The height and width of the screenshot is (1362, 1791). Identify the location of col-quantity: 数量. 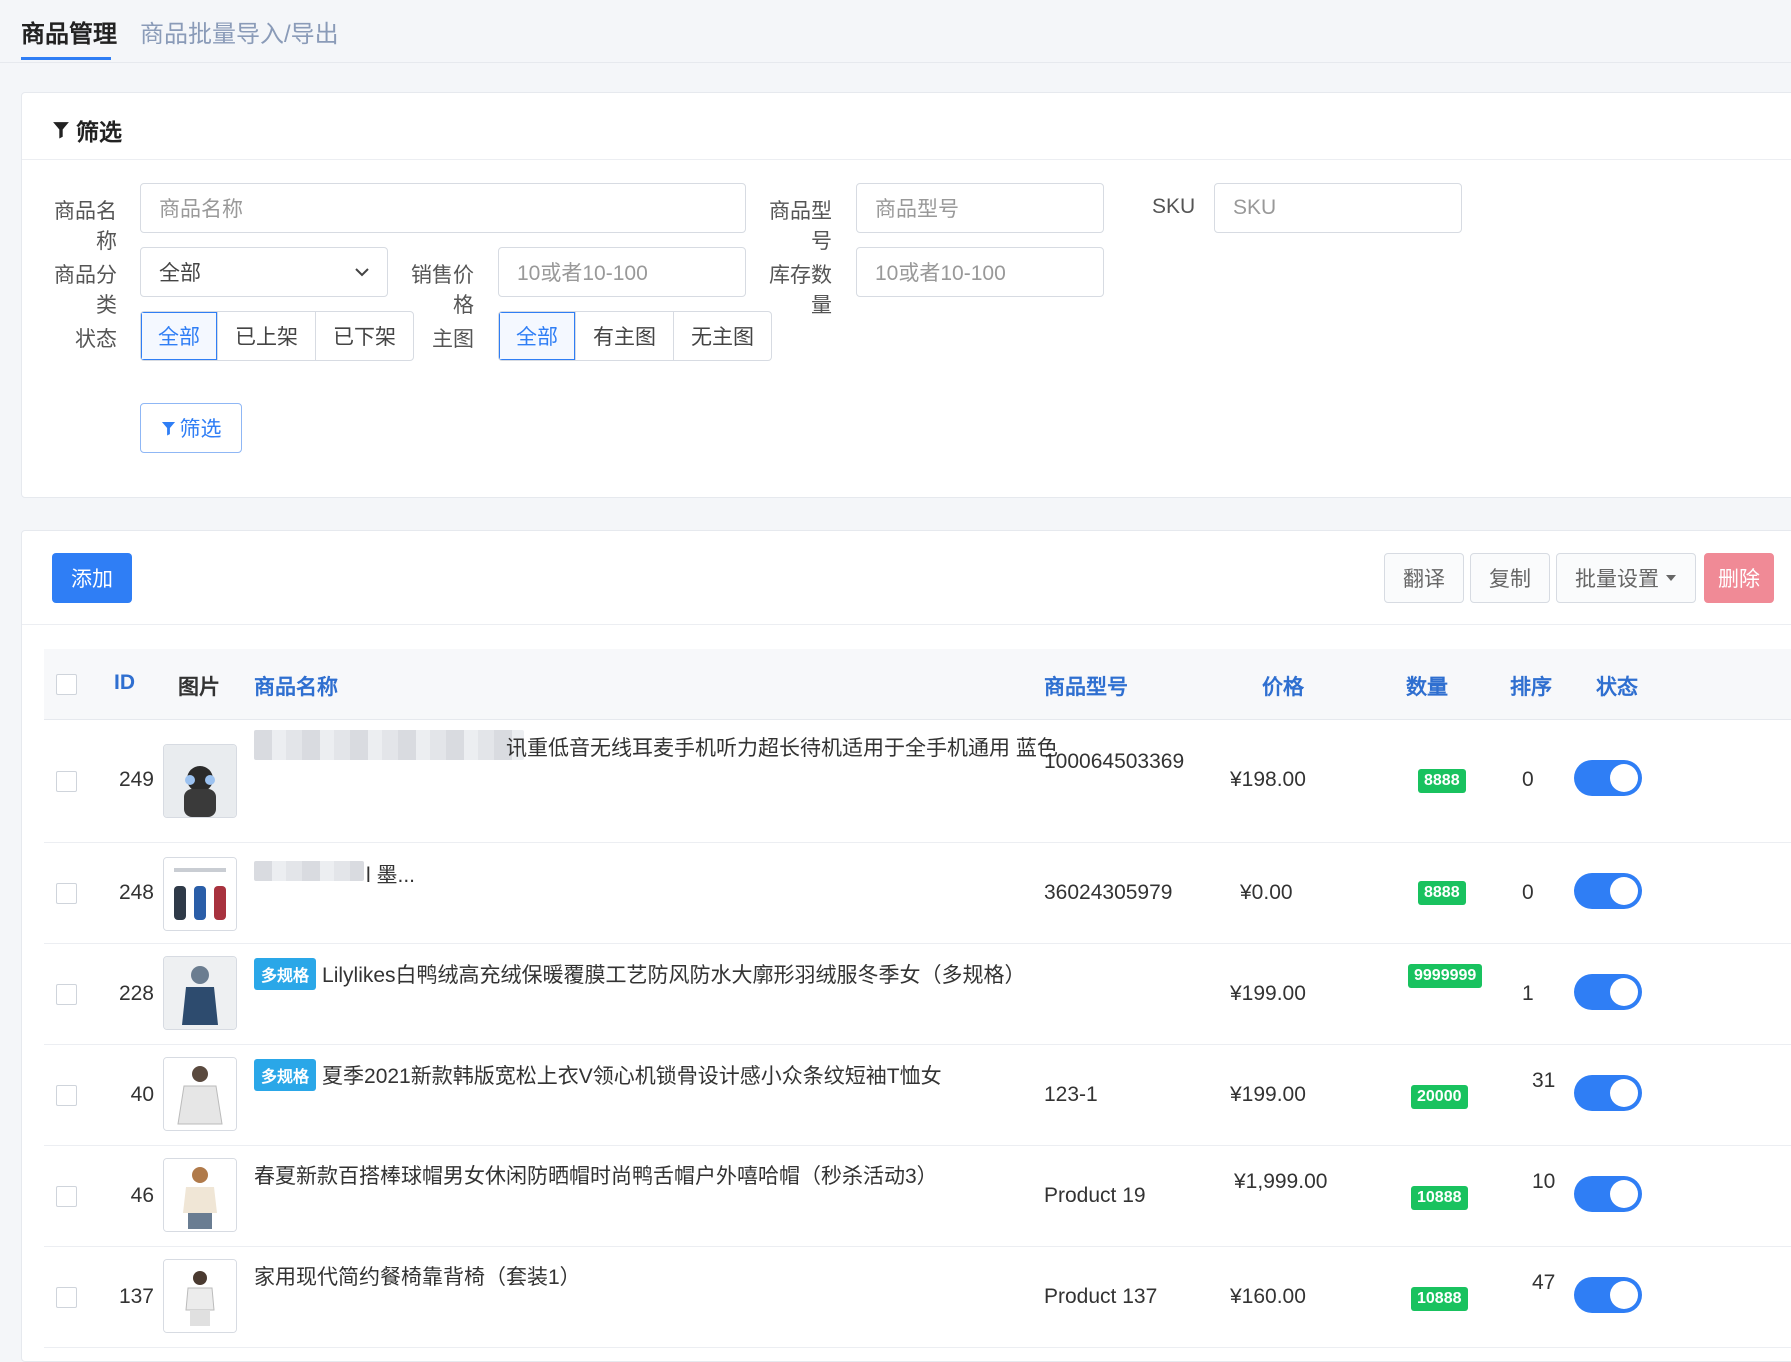
(1427, 686).